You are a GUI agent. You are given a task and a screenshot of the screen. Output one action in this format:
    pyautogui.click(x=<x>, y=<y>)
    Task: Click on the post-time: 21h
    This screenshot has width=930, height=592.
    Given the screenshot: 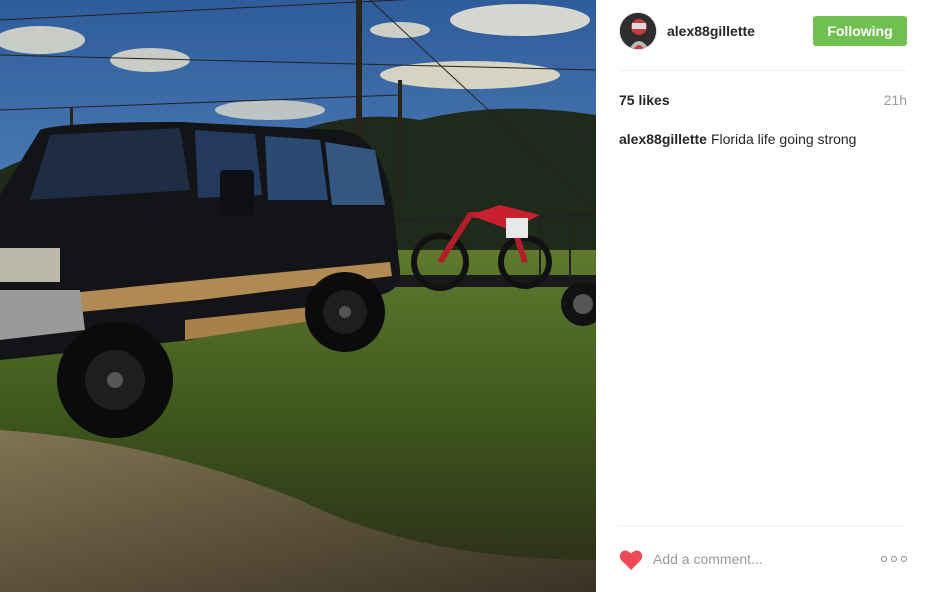 What is the action you would take?
    pyautogui.click(x=895, y=100)
    